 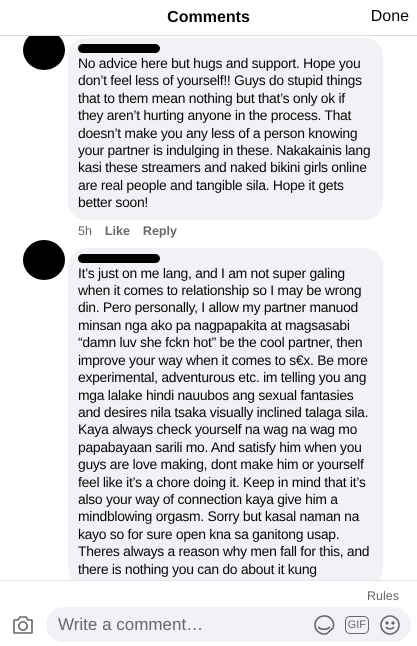 What do you see at coordinates (208, 17) in the screenshot?
I see `screen-title: Comments` at bounding box center [208, 17].